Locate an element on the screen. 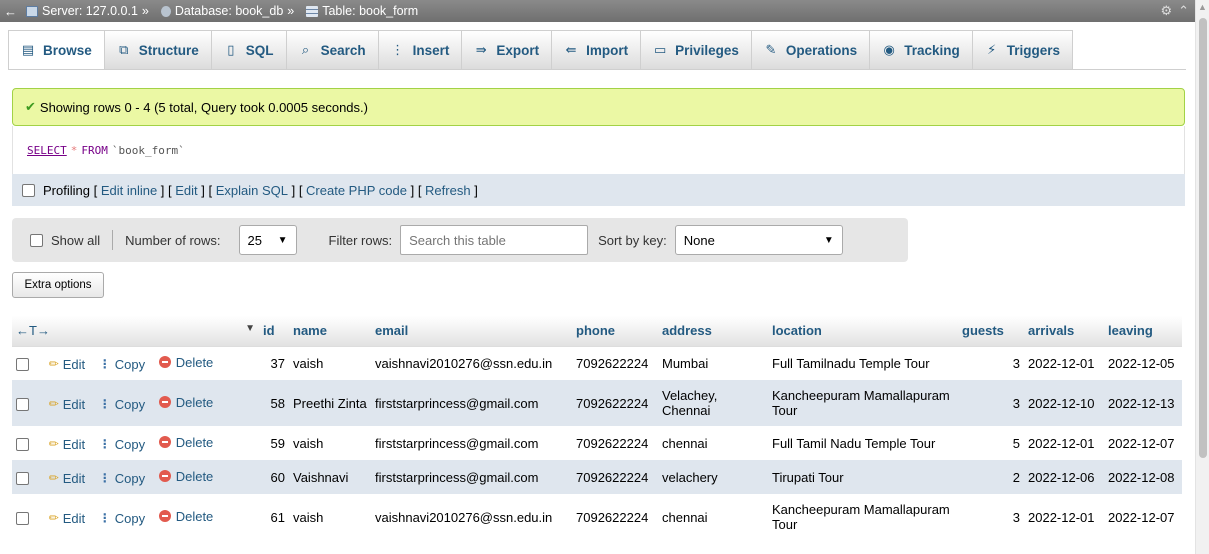 The image size is (1209, 554). vertical-scrollbar: ▲ is located at coordinates (1202, 277).